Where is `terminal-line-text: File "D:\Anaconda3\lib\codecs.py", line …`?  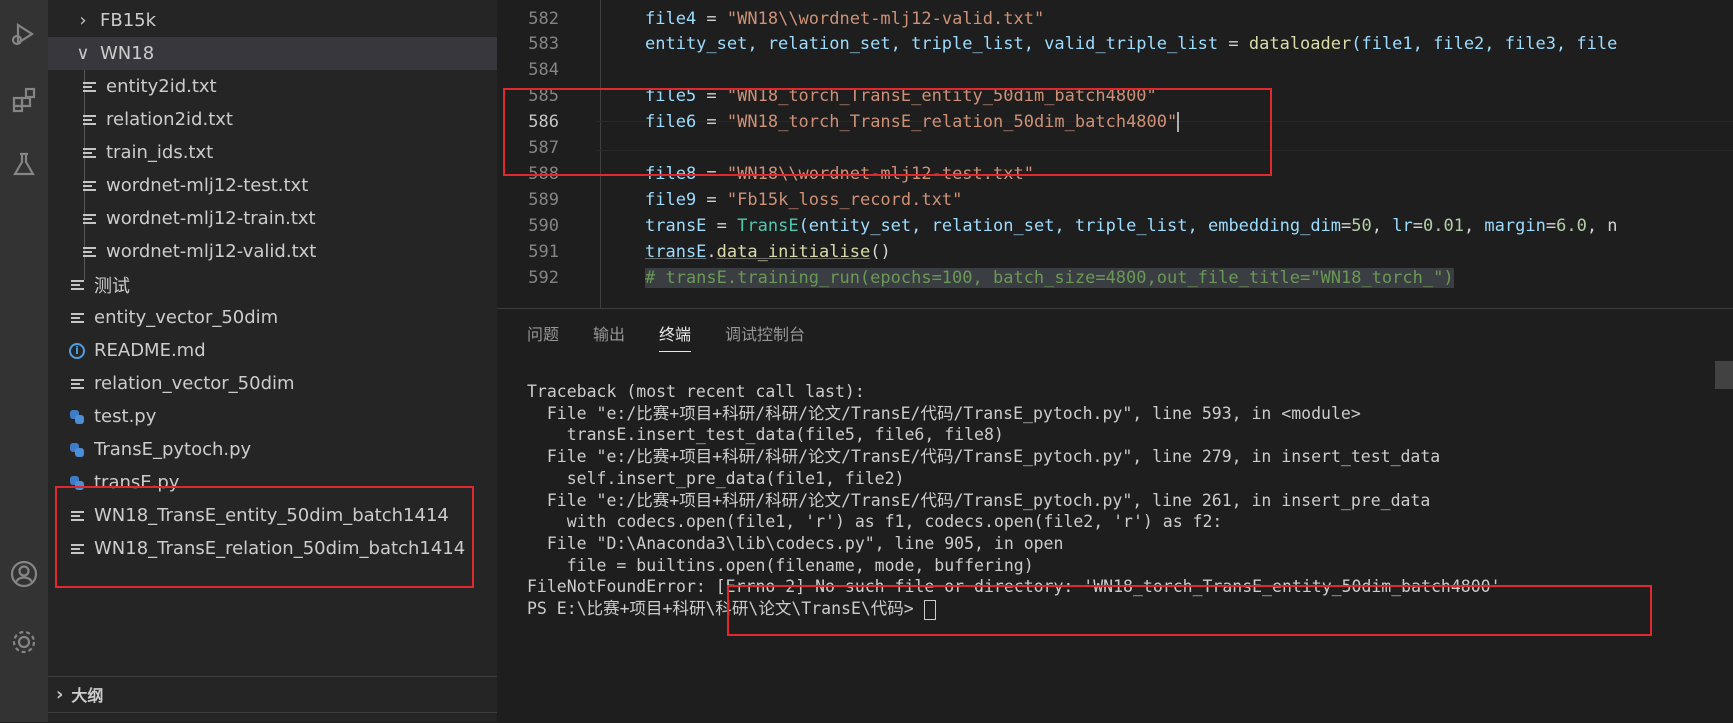 terminal-line-text: File "D:\Anaconda3\lib\codecs.py", line … is located at coordinates (795, 543).